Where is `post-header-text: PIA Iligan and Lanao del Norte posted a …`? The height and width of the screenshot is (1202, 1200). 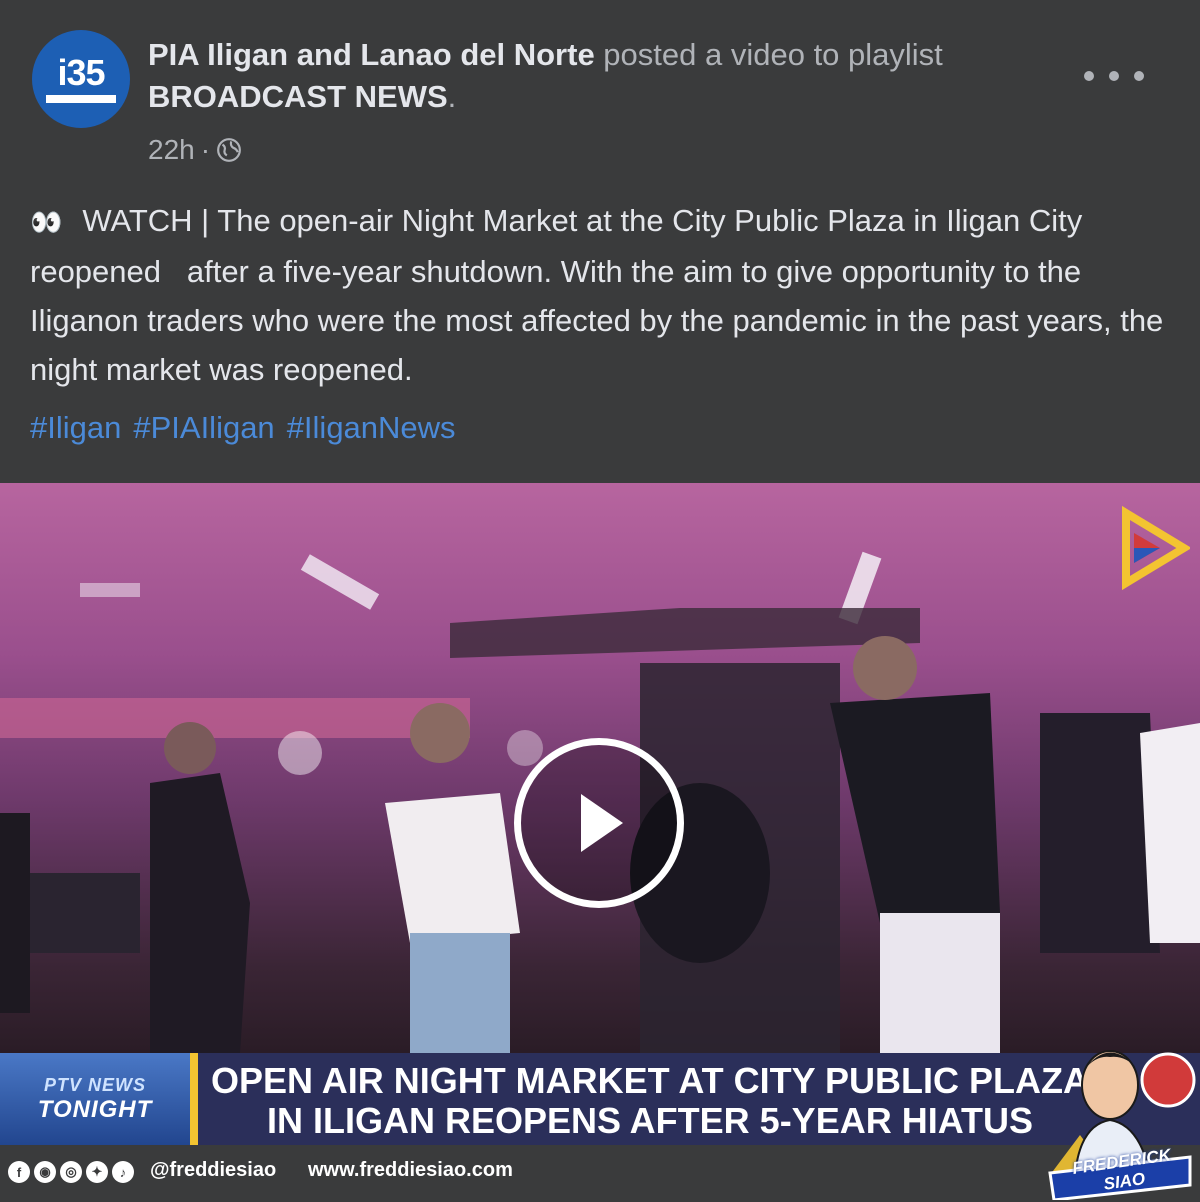
post-header-text: PIA Iligan and Lanao del Norte posted a … is located at coordinates (628, 76).